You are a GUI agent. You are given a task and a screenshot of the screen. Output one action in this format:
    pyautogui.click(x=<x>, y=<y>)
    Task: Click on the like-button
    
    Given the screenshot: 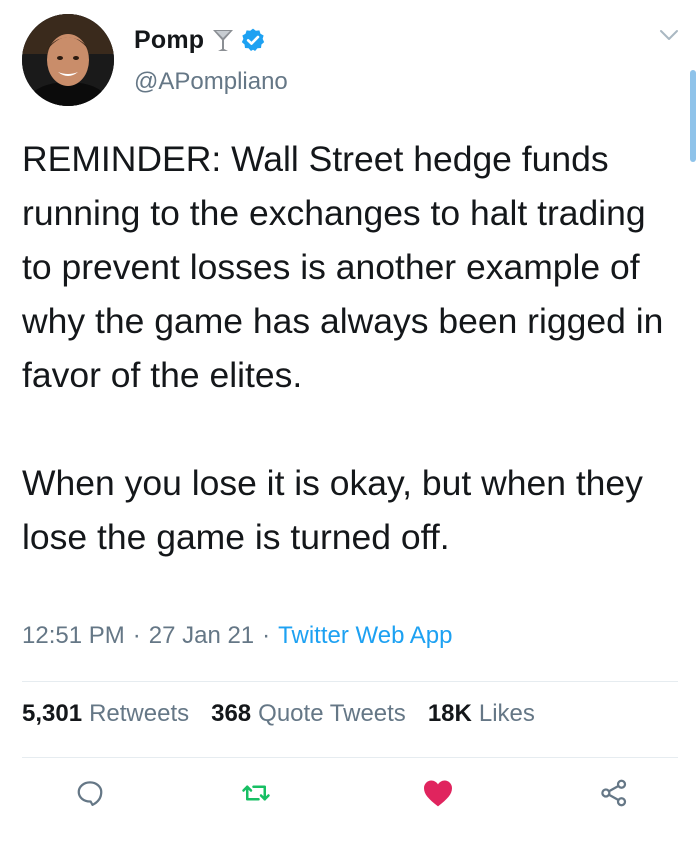 What is the action you would take?
    pyautogui.click(x=438, y=795)
    